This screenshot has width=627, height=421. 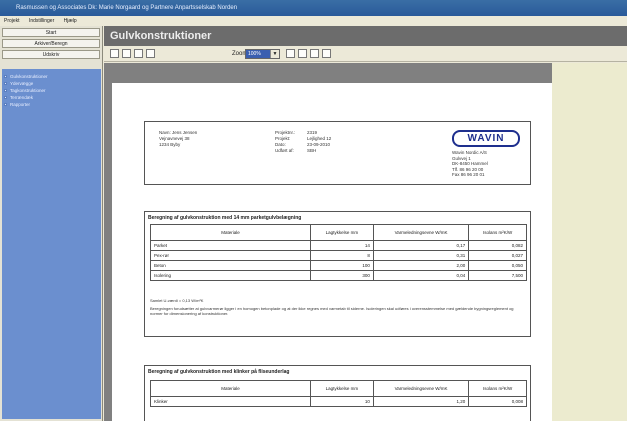 What do you see at coordinates (51, 32) in the screenshot?
I see `start-button: Start` at bounding box center [51, 32].